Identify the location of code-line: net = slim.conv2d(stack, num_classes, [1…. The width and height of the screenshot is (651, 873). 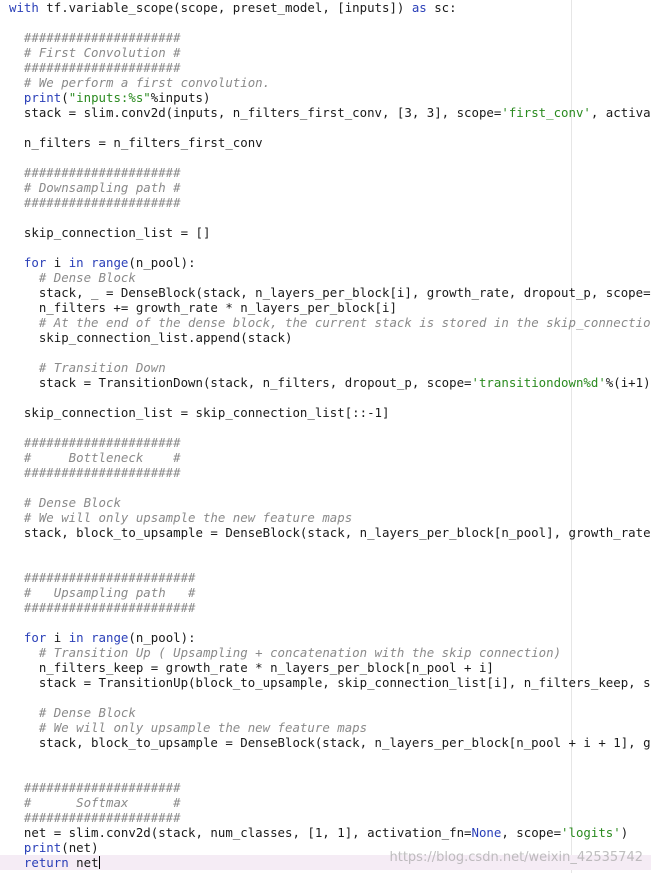
(330, 832).